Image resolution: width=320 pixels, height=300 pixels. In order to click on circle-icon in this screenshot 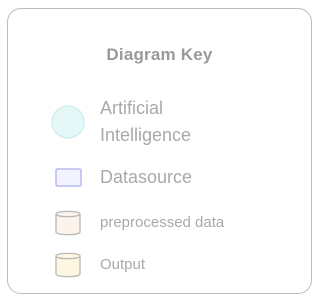, I will do `click(68, 122)`.